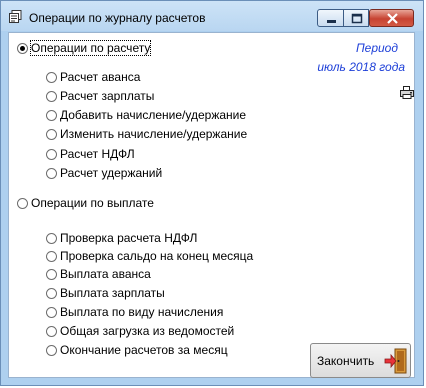 The width and height of the screenshot is (426, 388). I want to click on radio-deductions-calculation: Расчет удержаний, so click(104, 173).